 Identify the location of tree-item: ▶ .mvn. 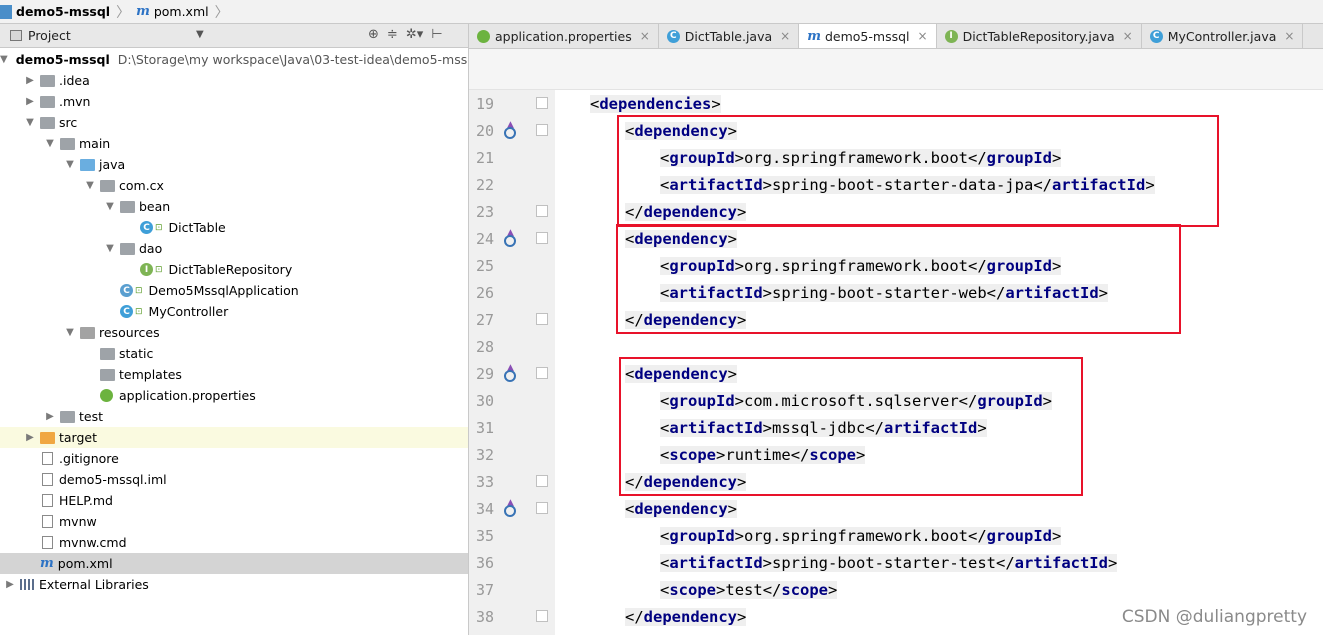
(234, 101).